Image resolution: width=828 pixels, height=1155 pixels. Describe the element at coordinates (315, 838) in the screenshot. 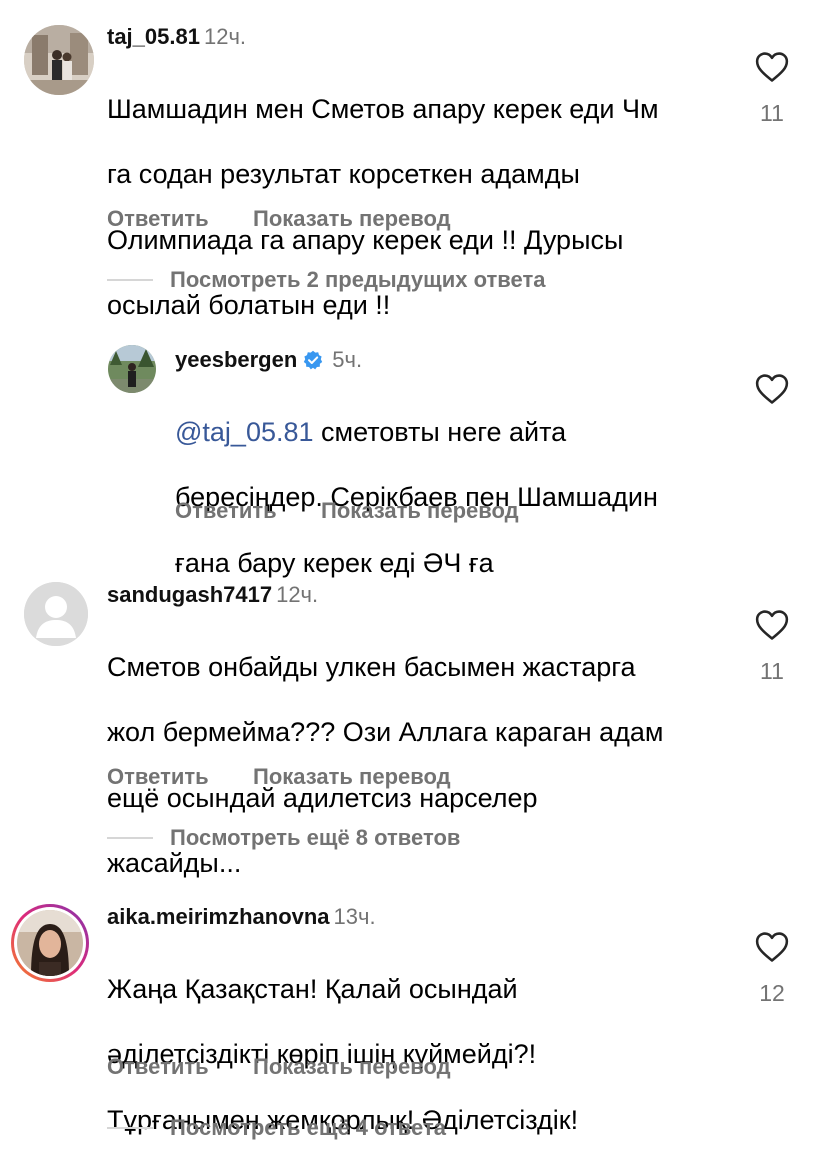

I see `view-replies-label: Посмотреть ещё 8 ответов` at that location.